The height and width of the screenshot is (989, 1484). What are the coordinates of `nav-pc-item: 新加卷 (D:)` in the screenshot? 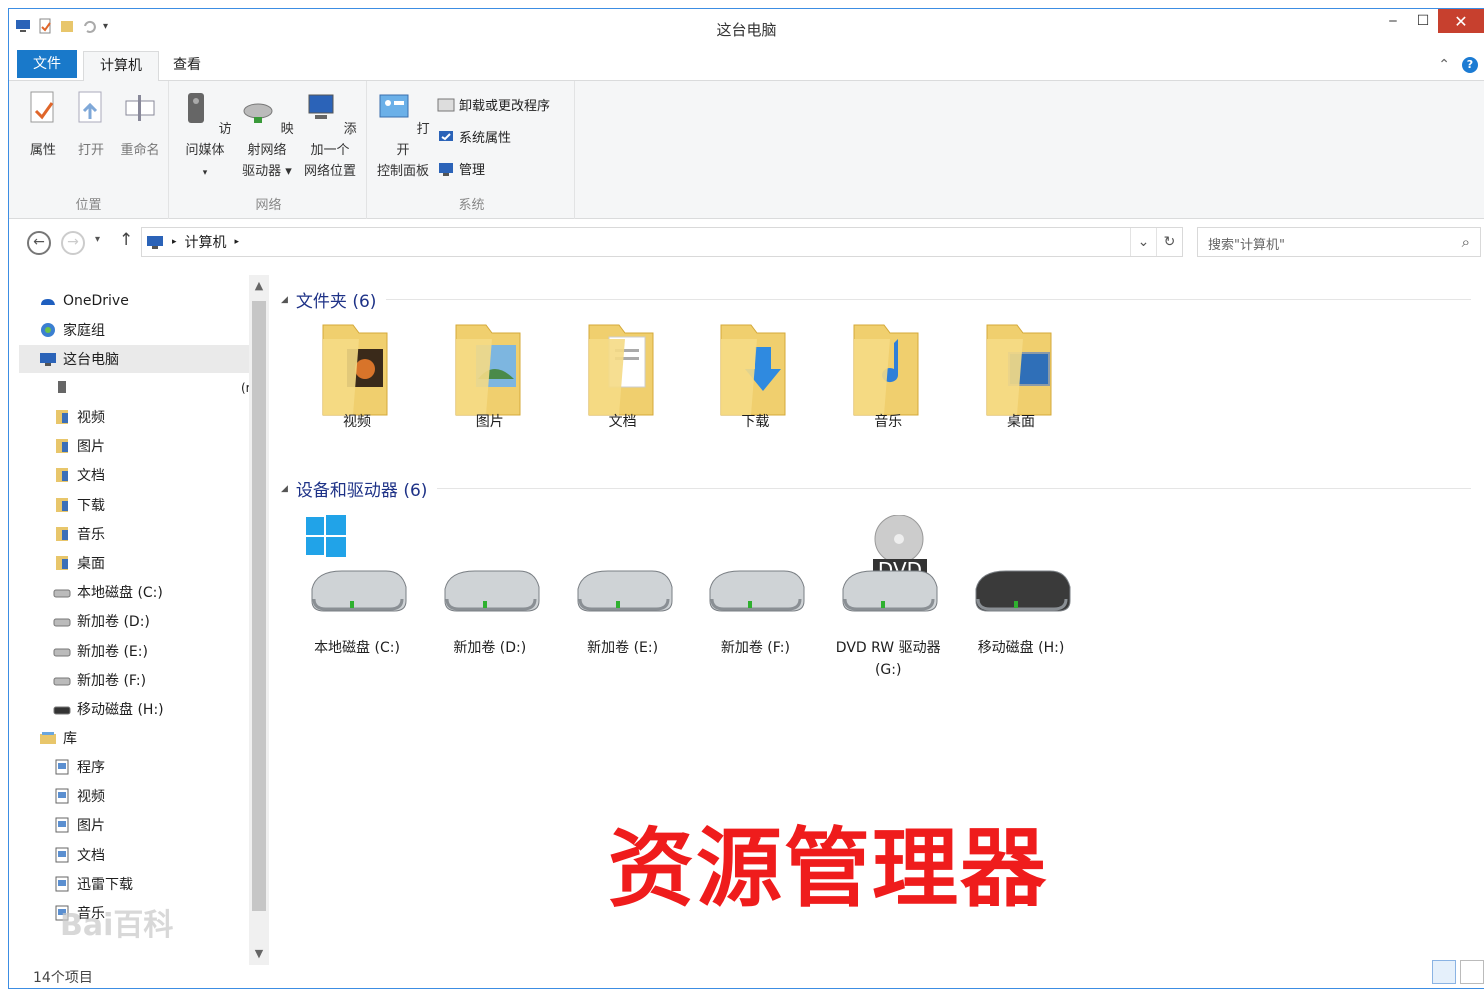 It's located at (101, 621).